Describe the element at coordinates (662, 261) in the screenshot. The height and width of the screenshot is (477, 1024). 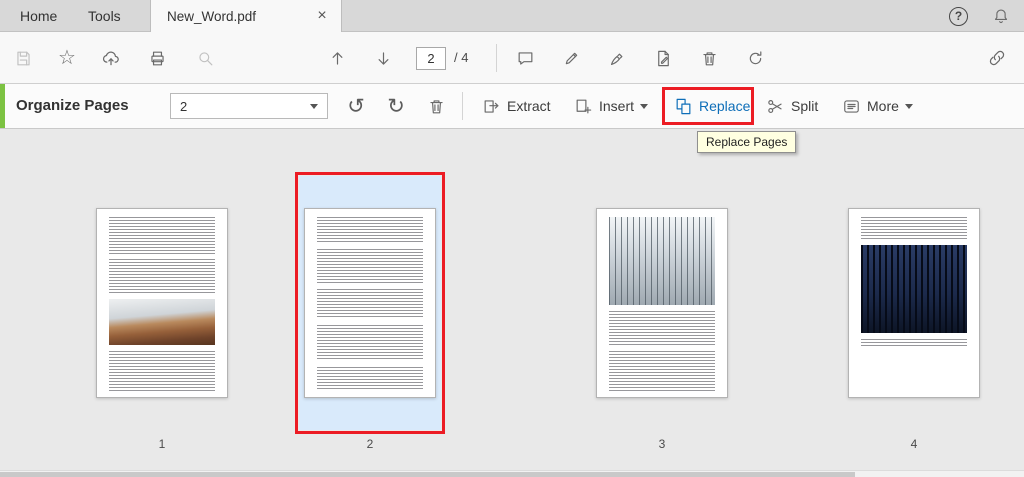
I see `snow-forest-photo` at that location.